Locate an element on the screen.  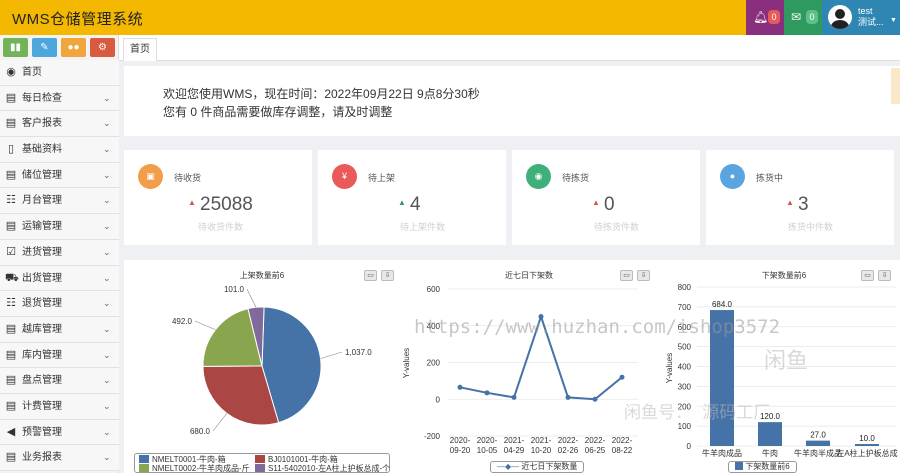
legend-item: BJ0101001-牛肉-箱 is located at coordinates (296, 459).